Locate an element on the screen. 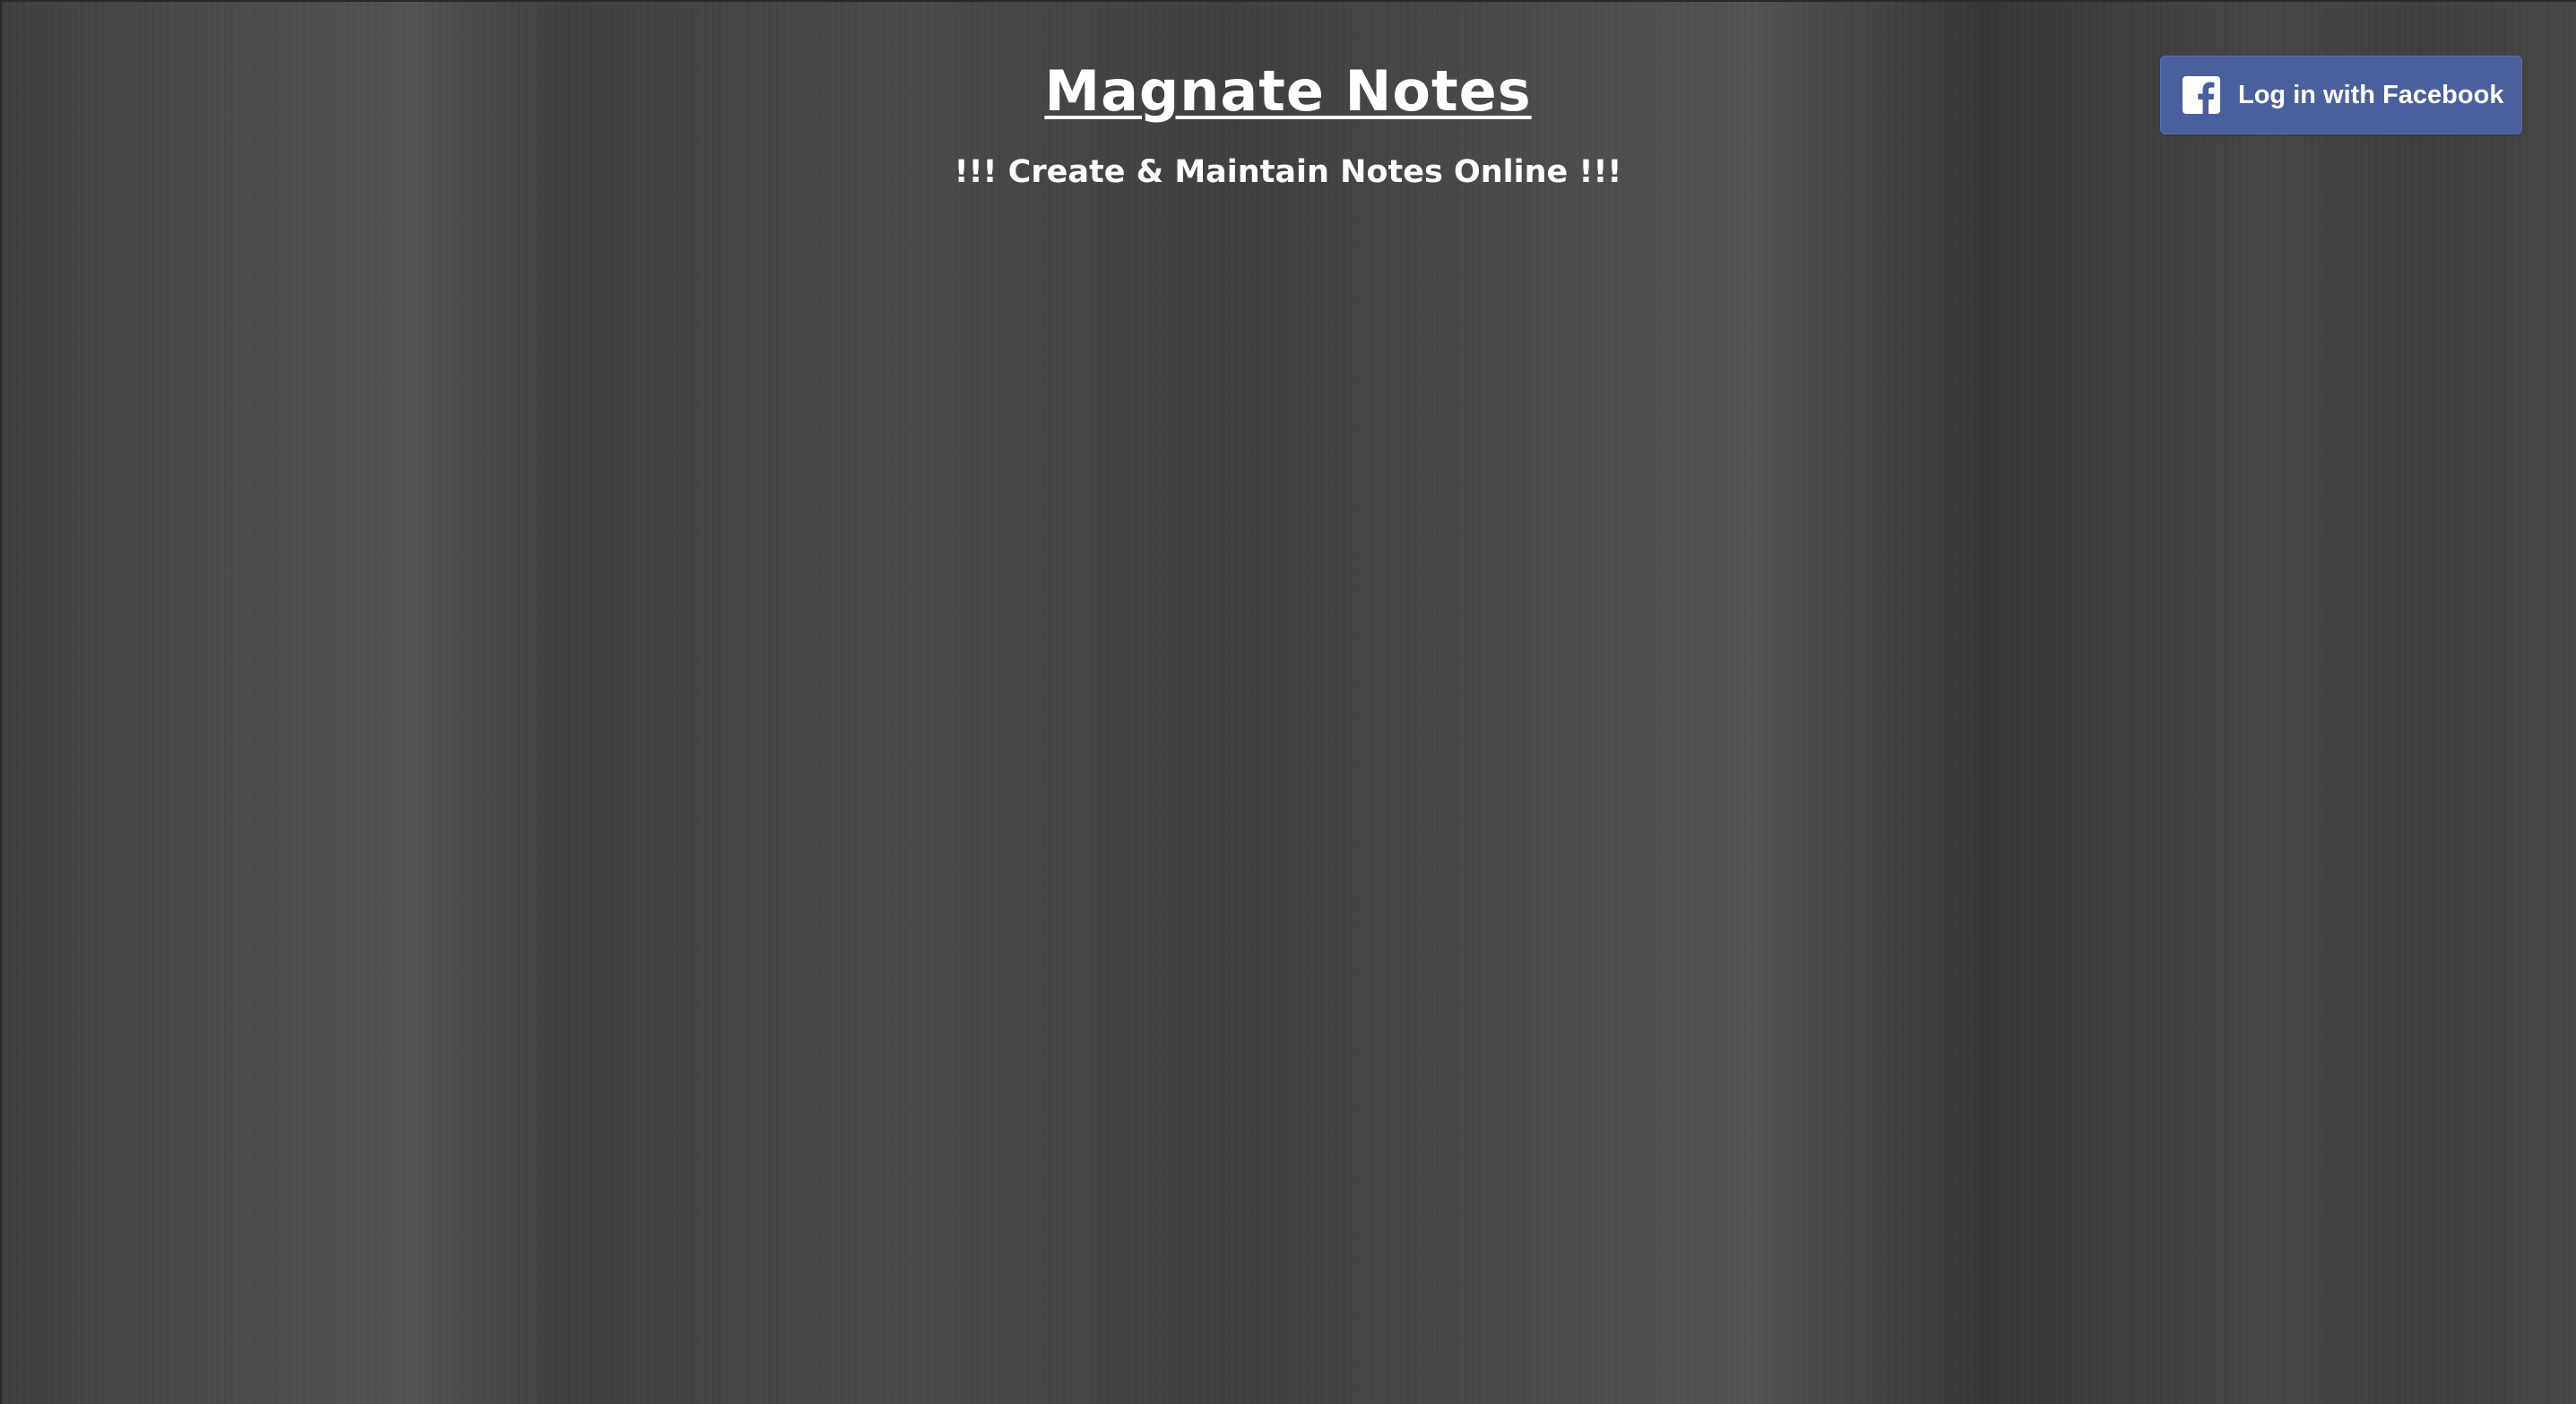 The height and width of the screenshot is (1404, 2576). facebook-icon is located at coordinates (2201, 95).